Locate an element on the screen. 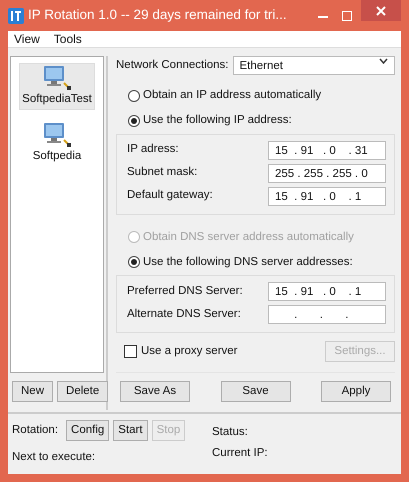 The image size is (409, 482). profile-item: SoftpediaTest is located at coordinates (57, 86).